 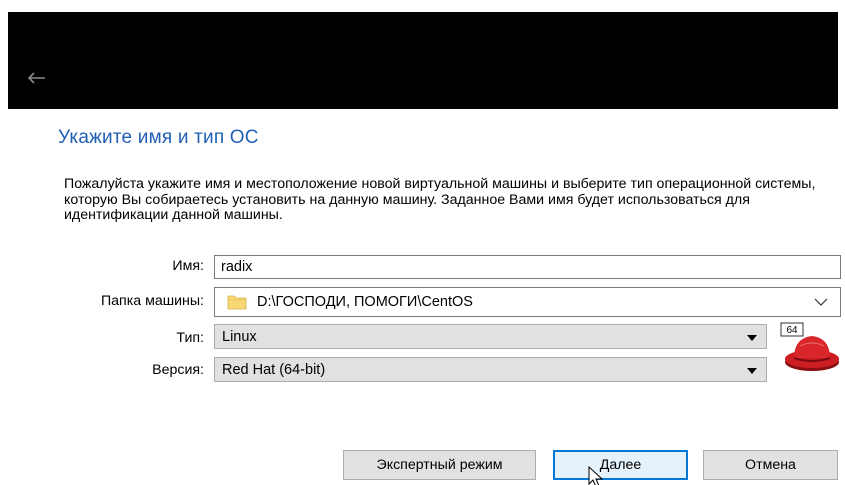 What do you see at coordinates (237, 302) in the screenshot?
I see `folder-icon` at bounding box center [237, 302].